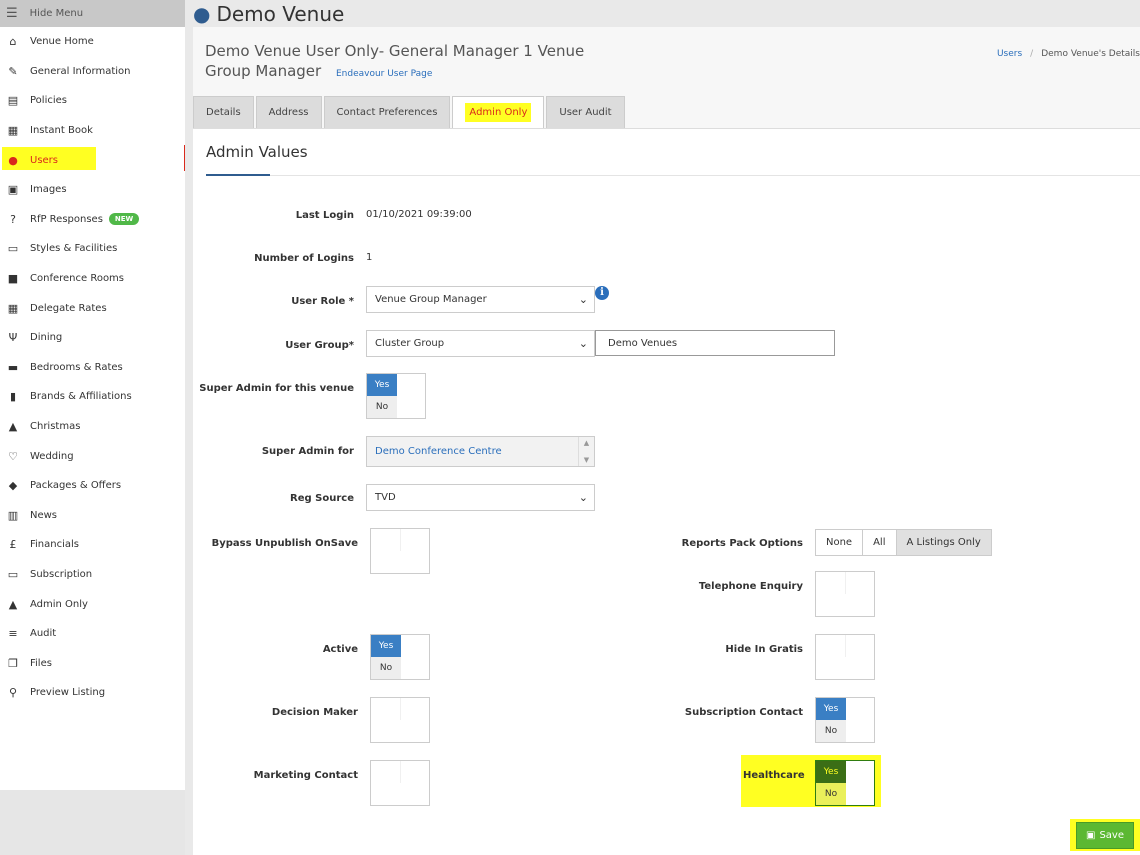 The image size is (1140, 855). Describe the element at coordinates (400, 720) in the screenshot. I see `decision-maker-toggle` at that location.